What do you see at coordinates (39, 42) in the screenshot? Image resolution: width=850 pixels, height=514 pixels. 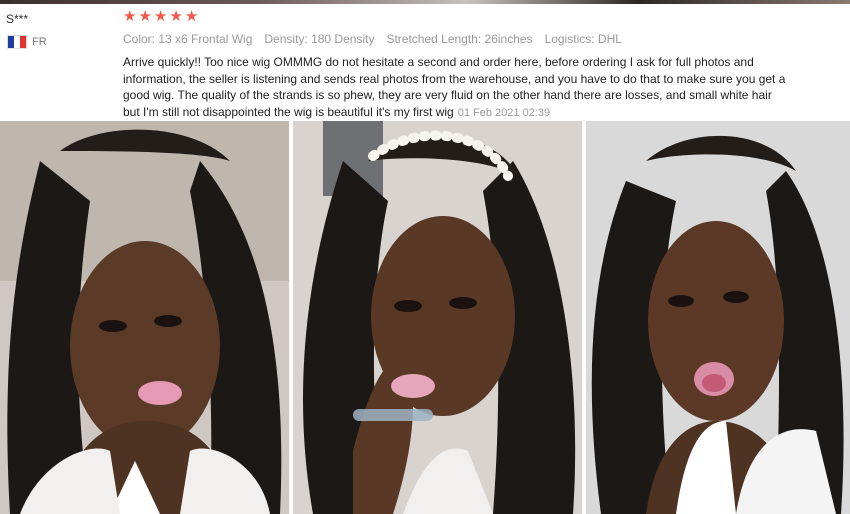 I see `country-code: FR` at bounding box center [39, 42].